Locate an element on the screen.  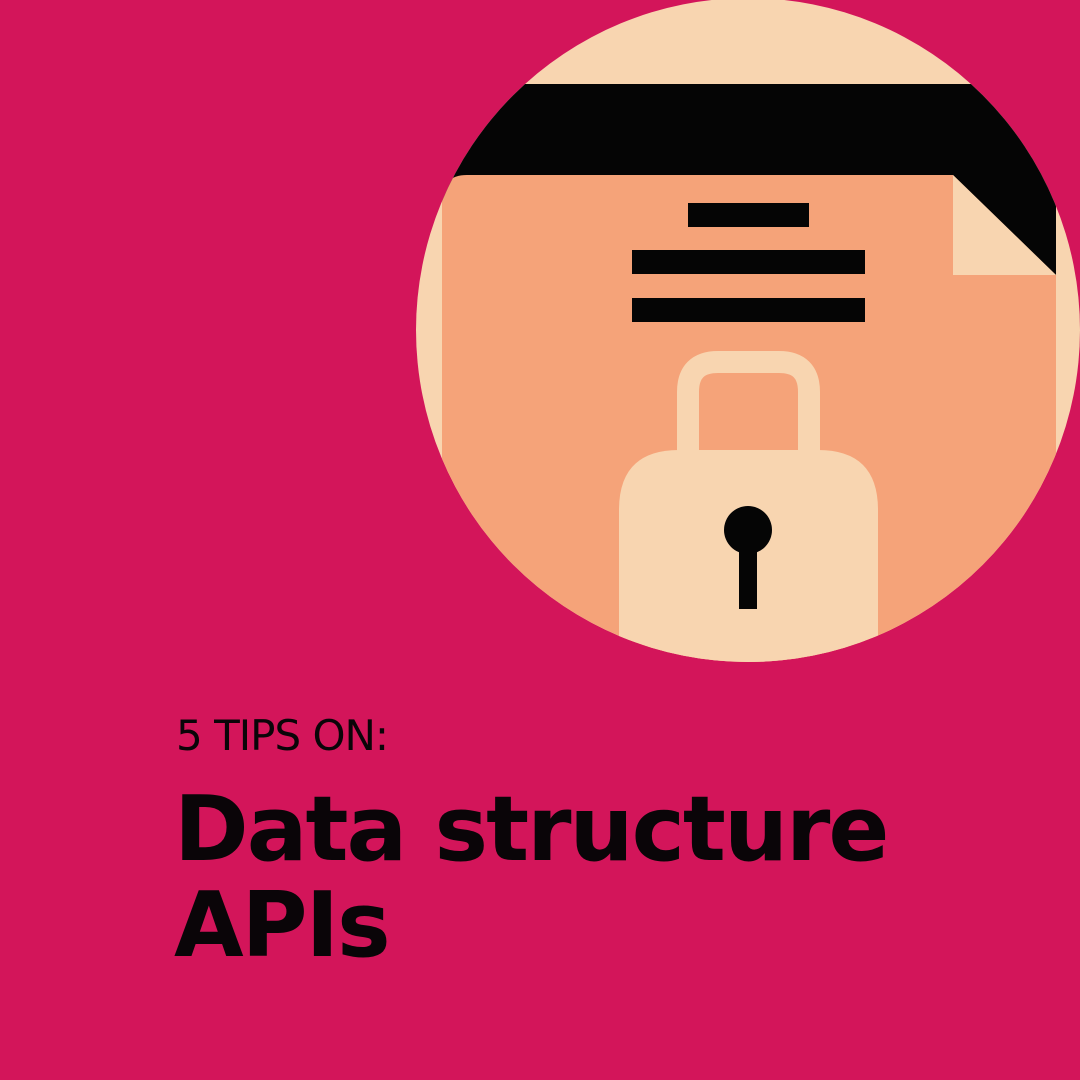
eyebrow-text: 5 TIPS ON: is located at coordinates (282, 735).